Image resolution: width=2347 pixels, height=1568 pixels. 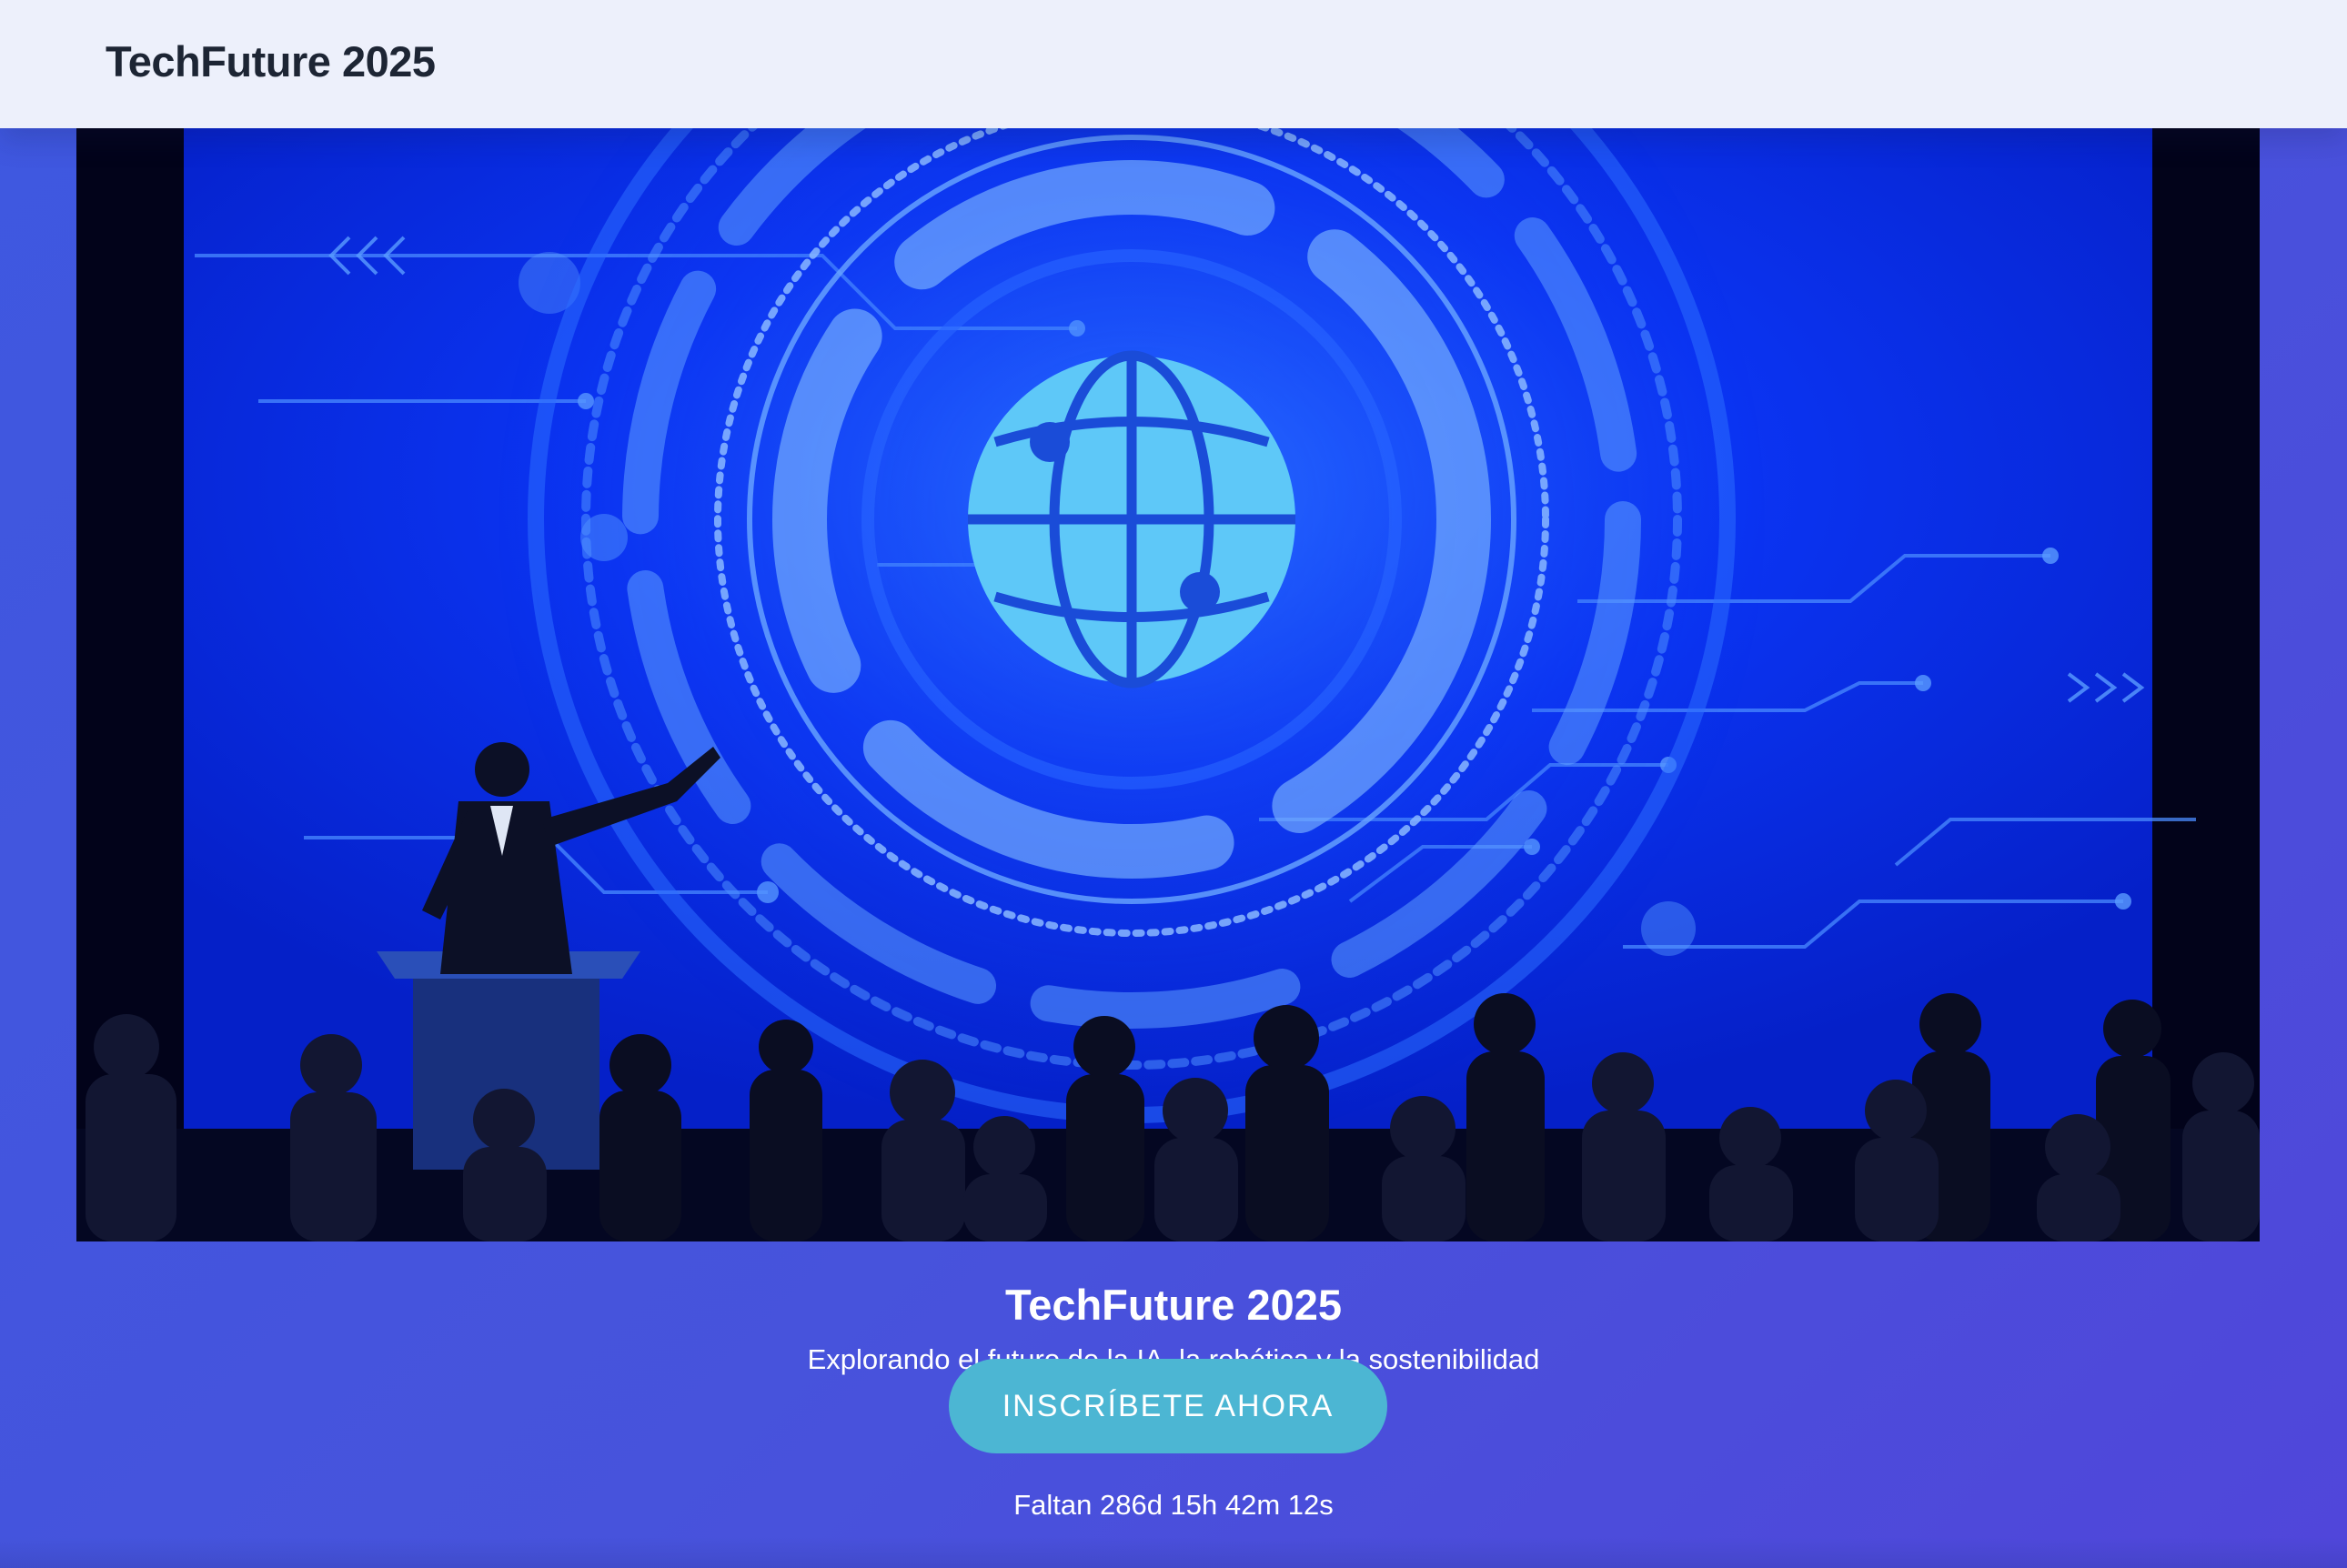 I want to click on top-navbar: TechFuture 2025, so click(x=1173, y=64).